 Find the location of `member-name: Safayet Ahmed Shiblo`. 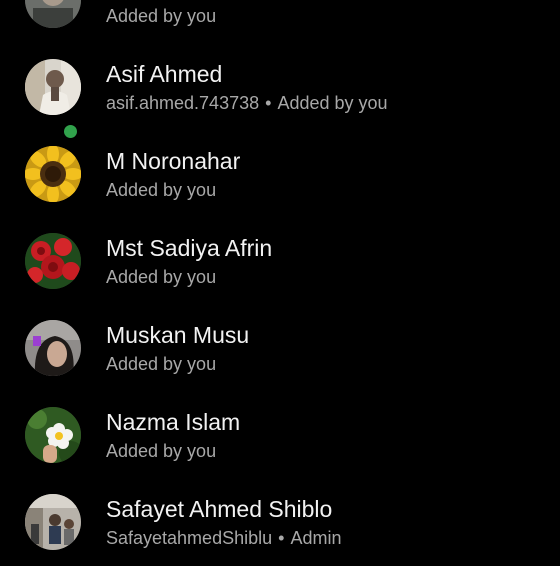

member-name: Safayet Ahmed Shiblo is located at coordinates (219, 509).